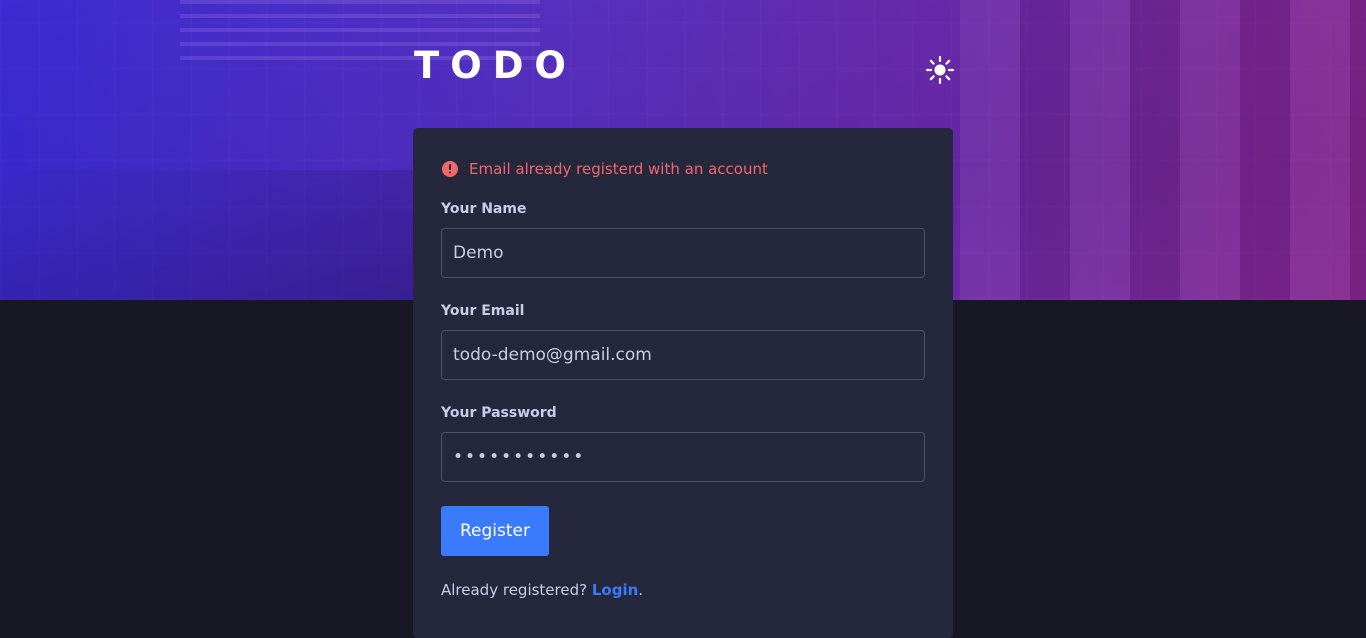  What do you see at coordinates (683, 355) in the screenshot?
I see `email-input` at bounding box center [683, 355].